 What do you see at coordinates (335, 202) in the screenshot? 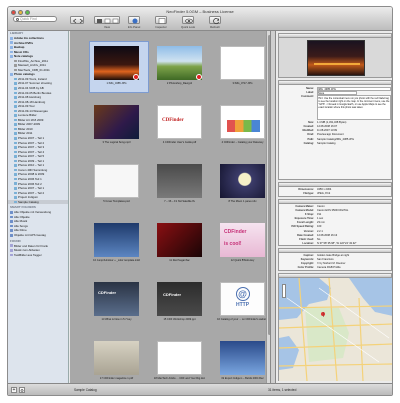
I see `exif-header` at bounding box center [335, 202].